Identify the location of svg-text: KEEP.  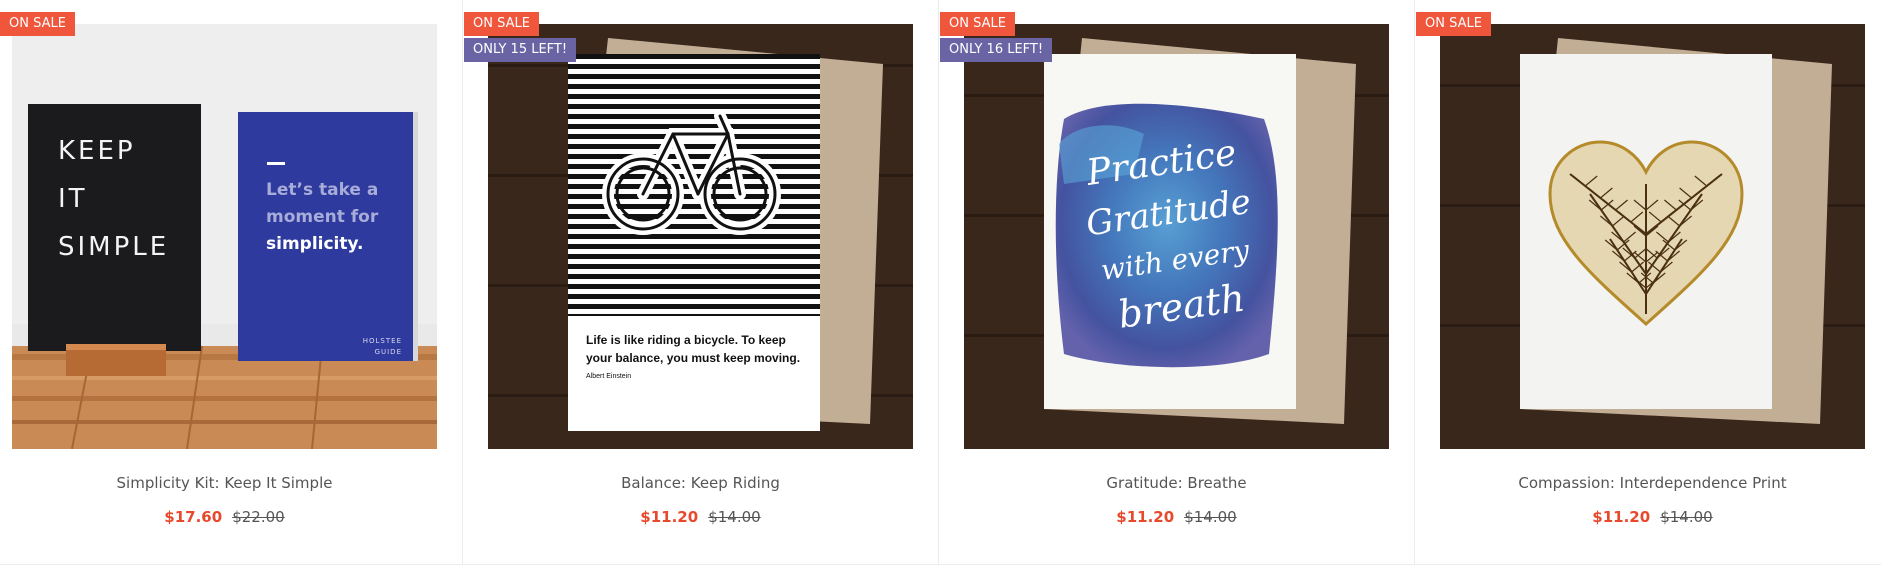
(97, 151).